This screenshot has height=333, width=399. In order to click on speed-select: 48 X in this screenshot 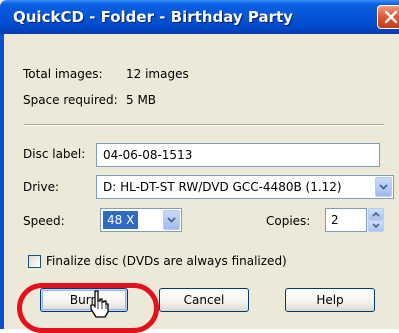, I will do `click(141, 220)`.